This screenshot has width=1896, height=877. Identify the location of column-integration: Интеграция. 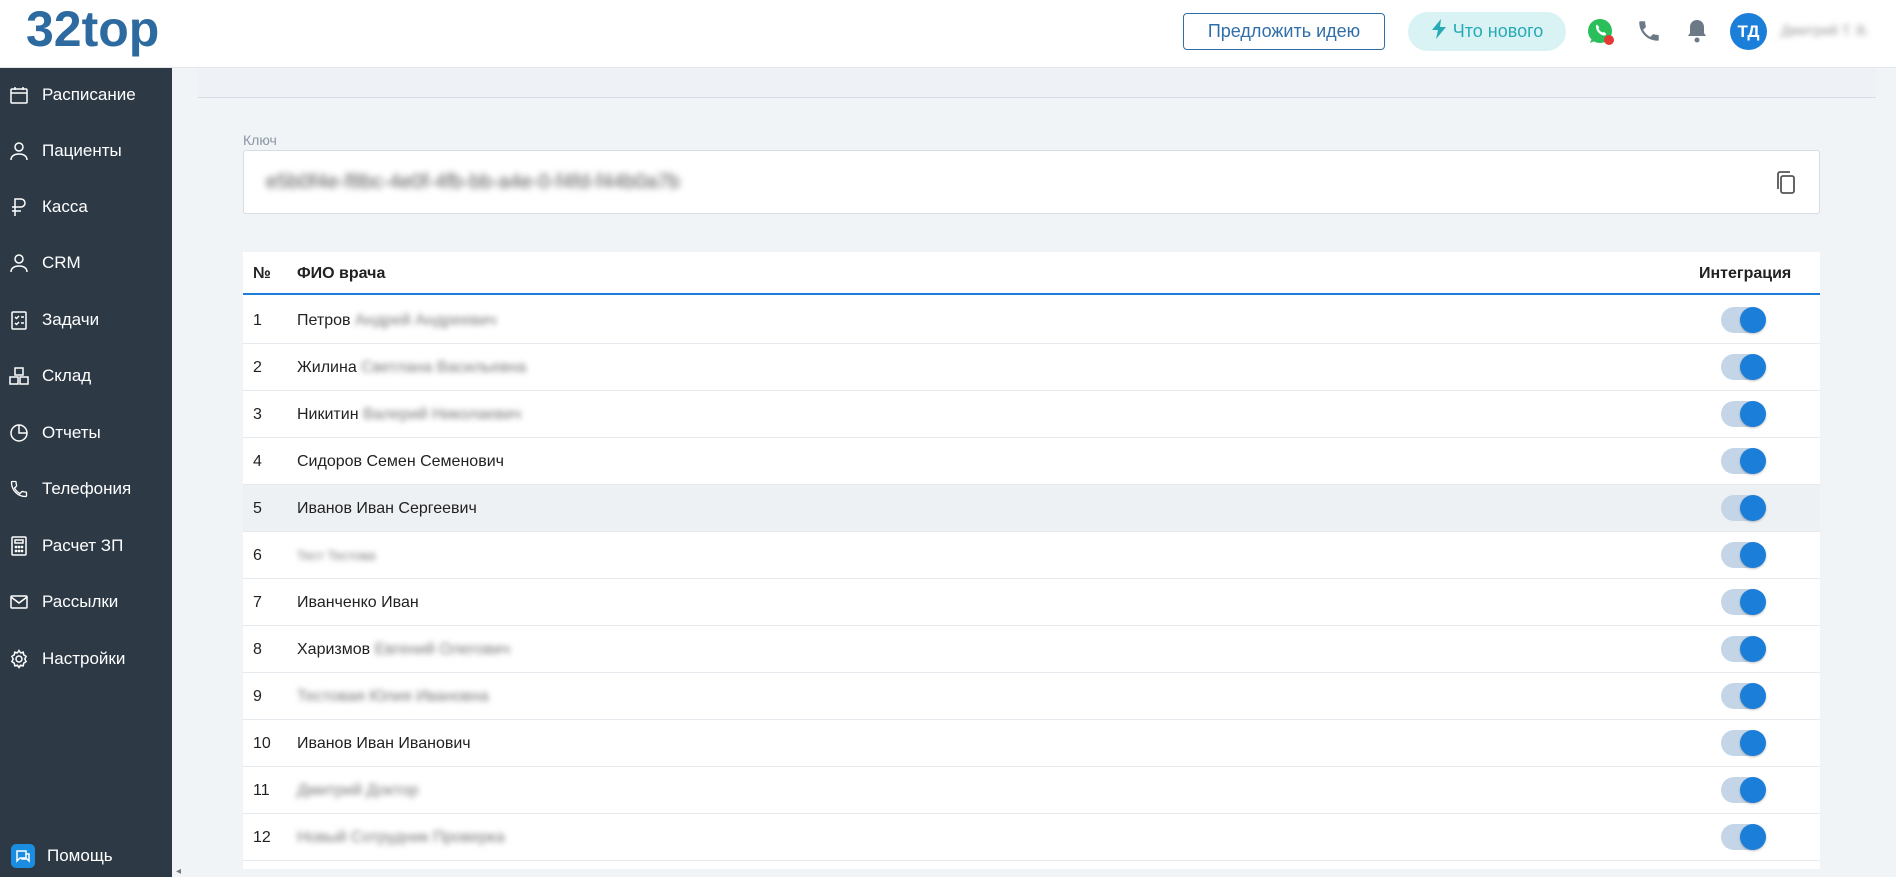
(1745, 273).